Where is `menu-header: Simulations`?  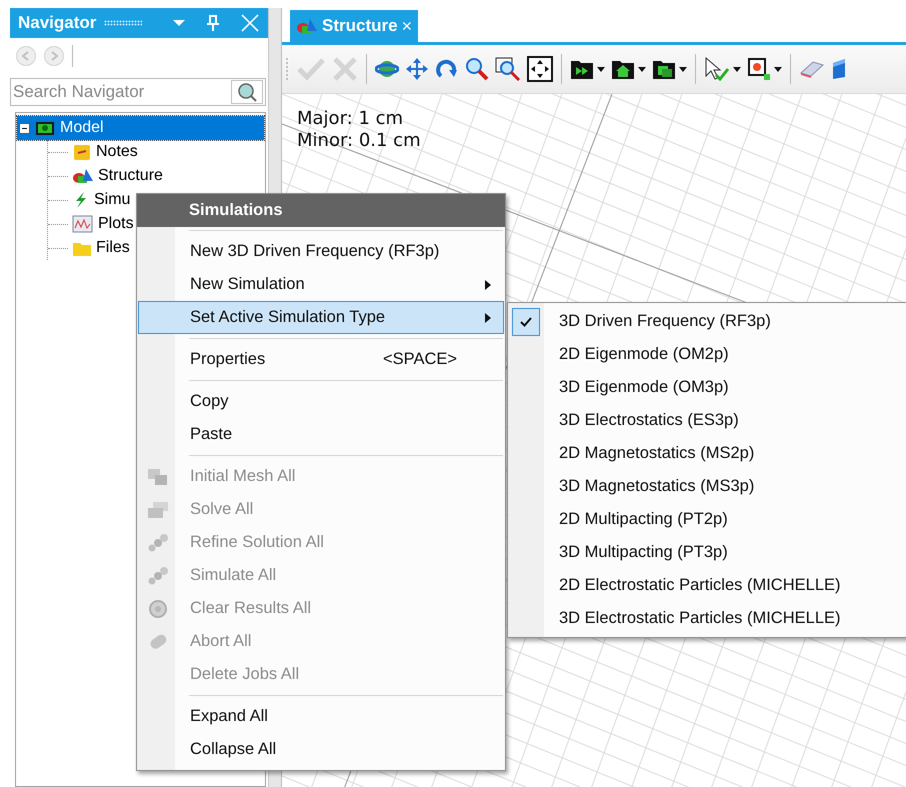 menu-header: Simulations is located at coordinates (321, 210).